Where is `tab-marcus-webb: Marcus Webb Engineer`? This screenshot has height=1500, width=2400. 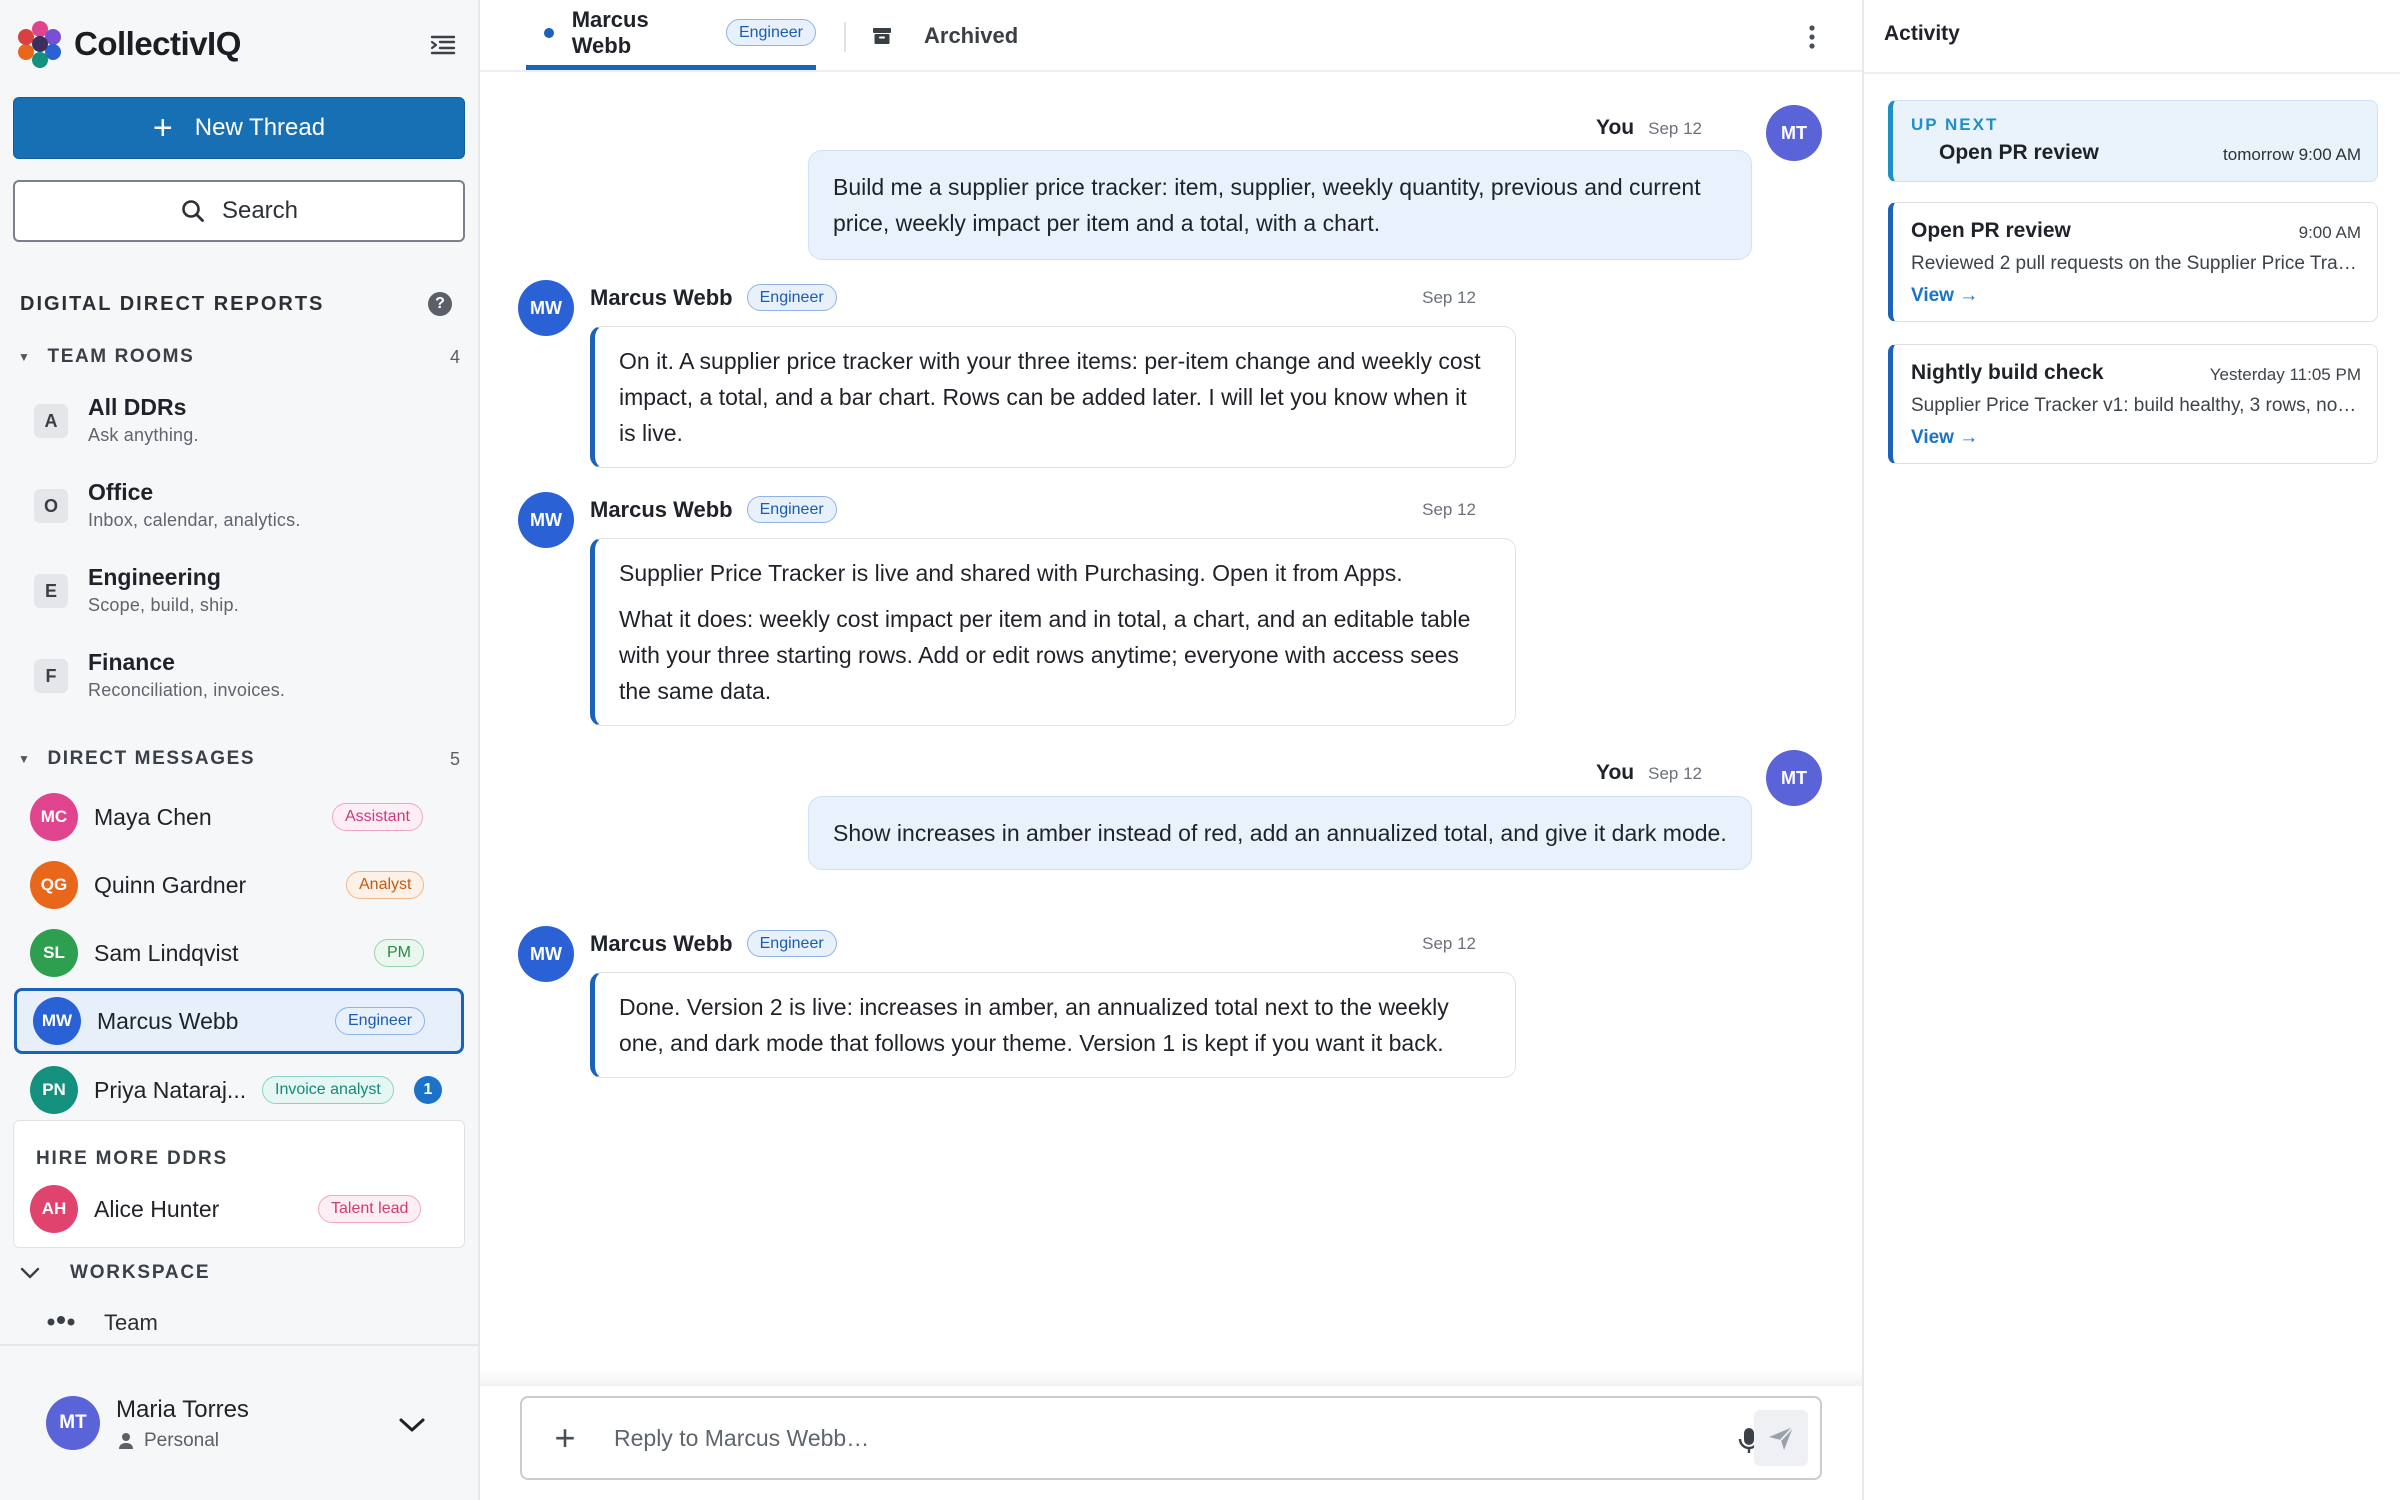 tab-marcus-webb: Marcus Webb Engineer is located at coordinates (671, 35).